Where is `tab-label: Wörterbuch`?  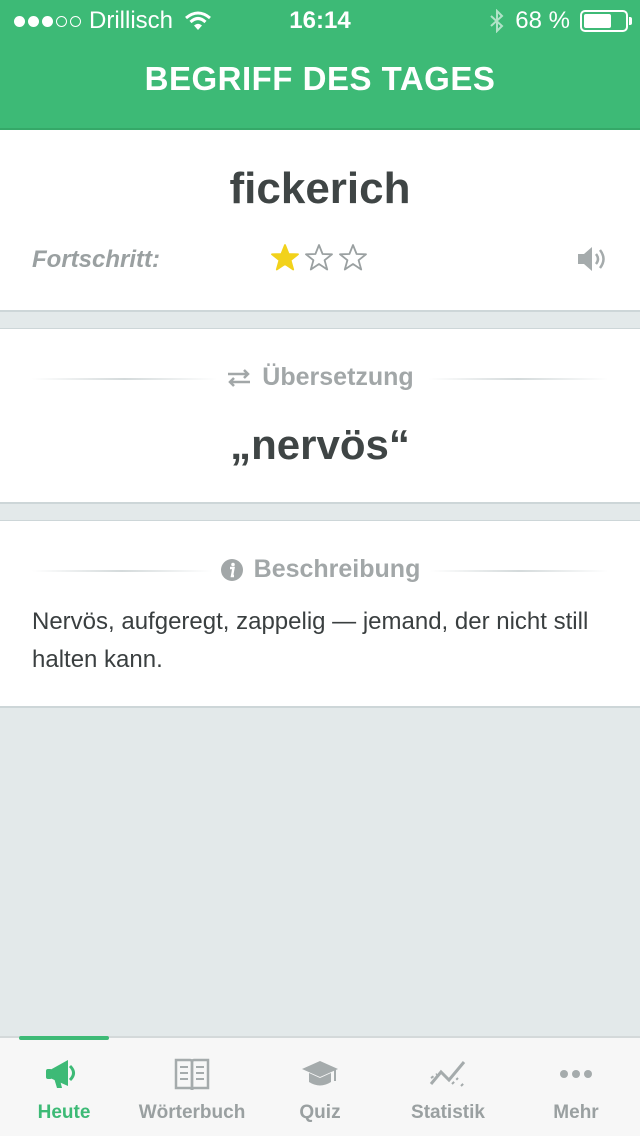 tab-label: Wörterbuch is located at coordinates (192, 1112).